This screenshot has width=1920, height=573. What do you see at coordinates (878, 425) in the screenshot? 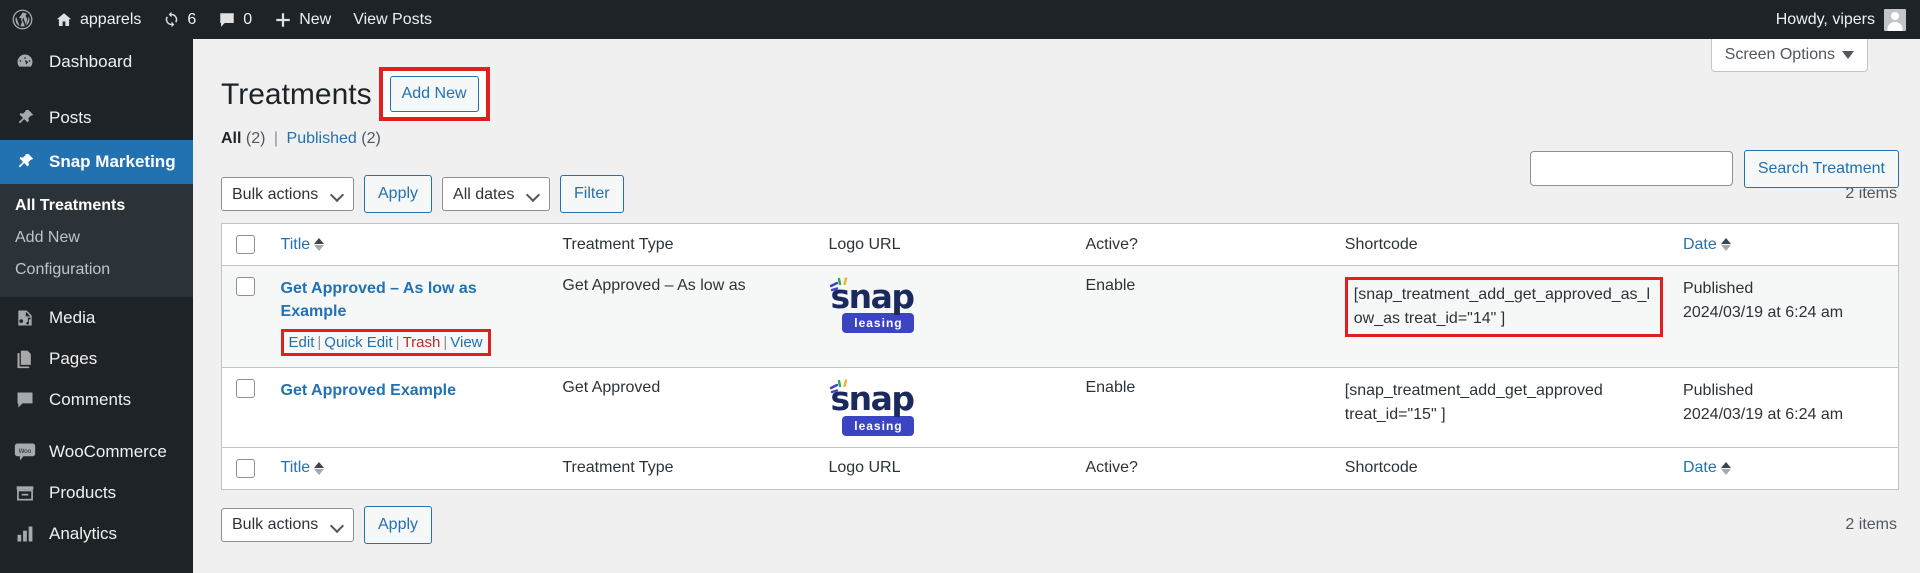
I see `snap-logo-badge: leasing` at bounding box center [878, 425].